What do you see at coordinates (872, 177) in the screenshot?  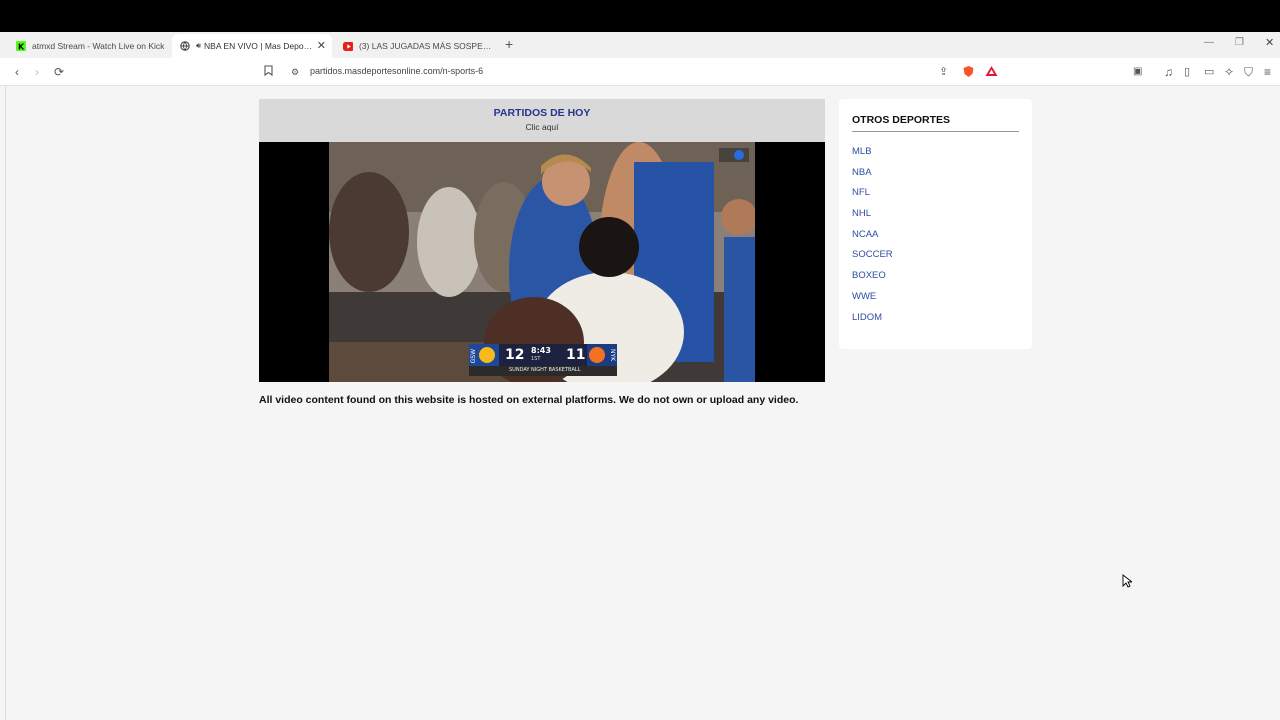 I see `sport-link-nba: NBA` at bounding box center [872, 177].